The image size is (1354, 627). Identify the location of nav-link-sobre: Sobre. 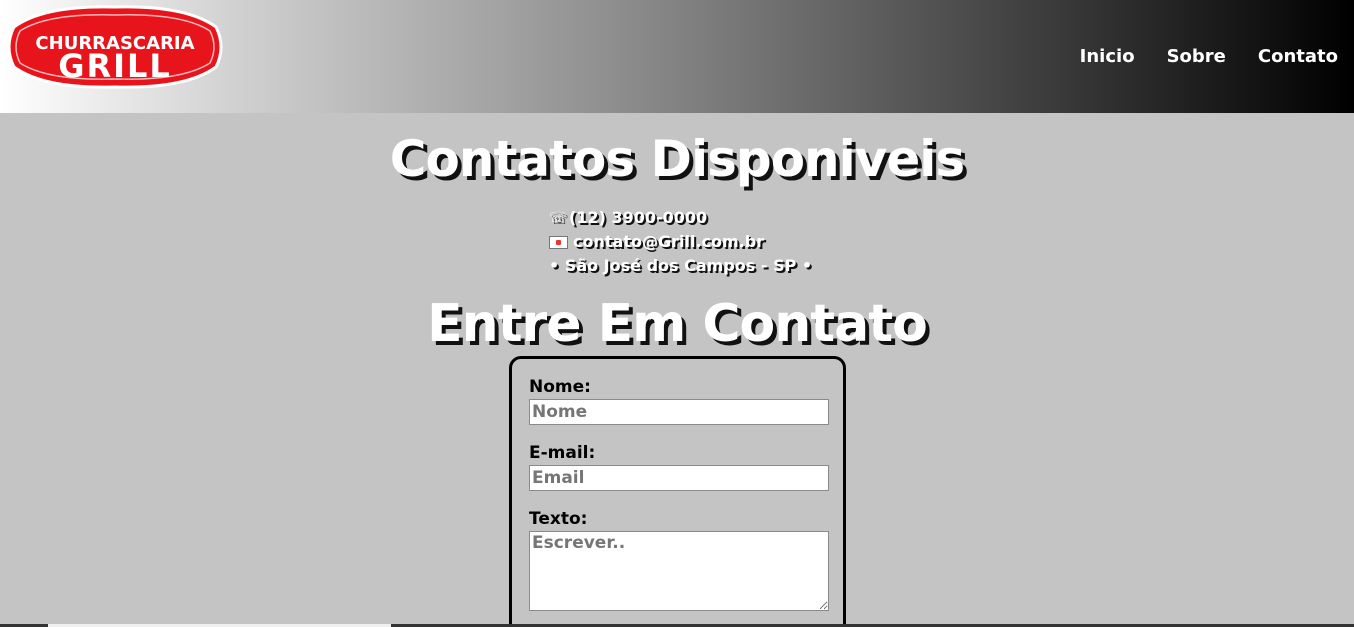
(1196, 56).